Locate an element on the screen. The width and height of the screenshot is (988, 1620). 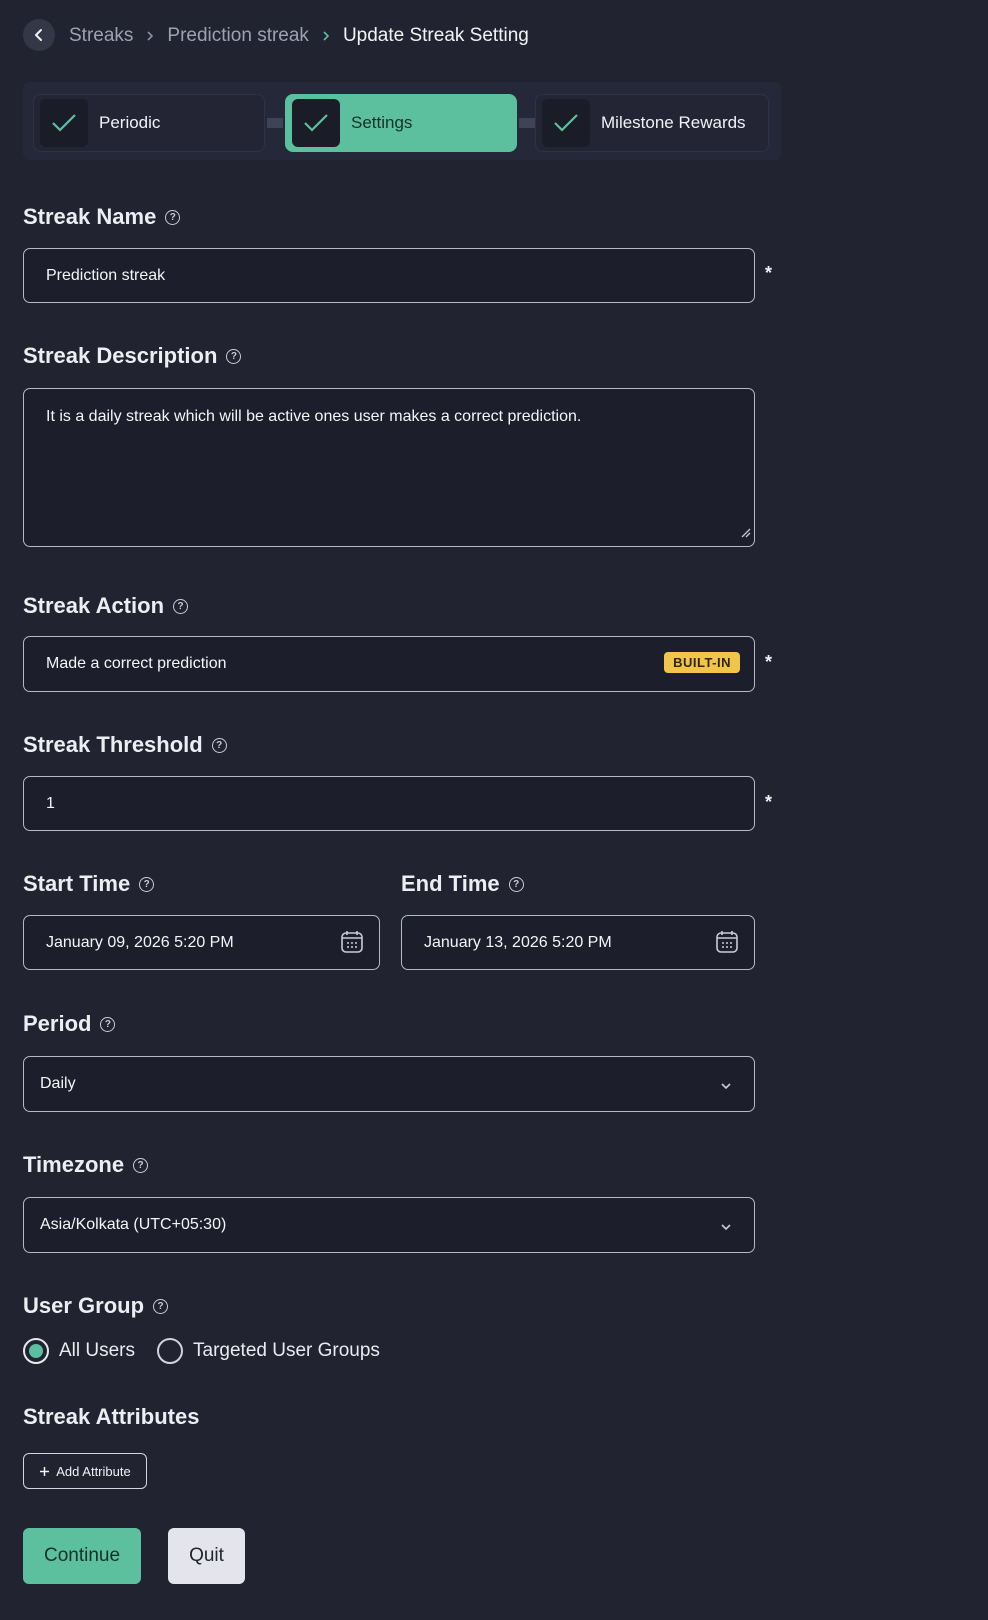
back-button is located at coordinates (39, 35).